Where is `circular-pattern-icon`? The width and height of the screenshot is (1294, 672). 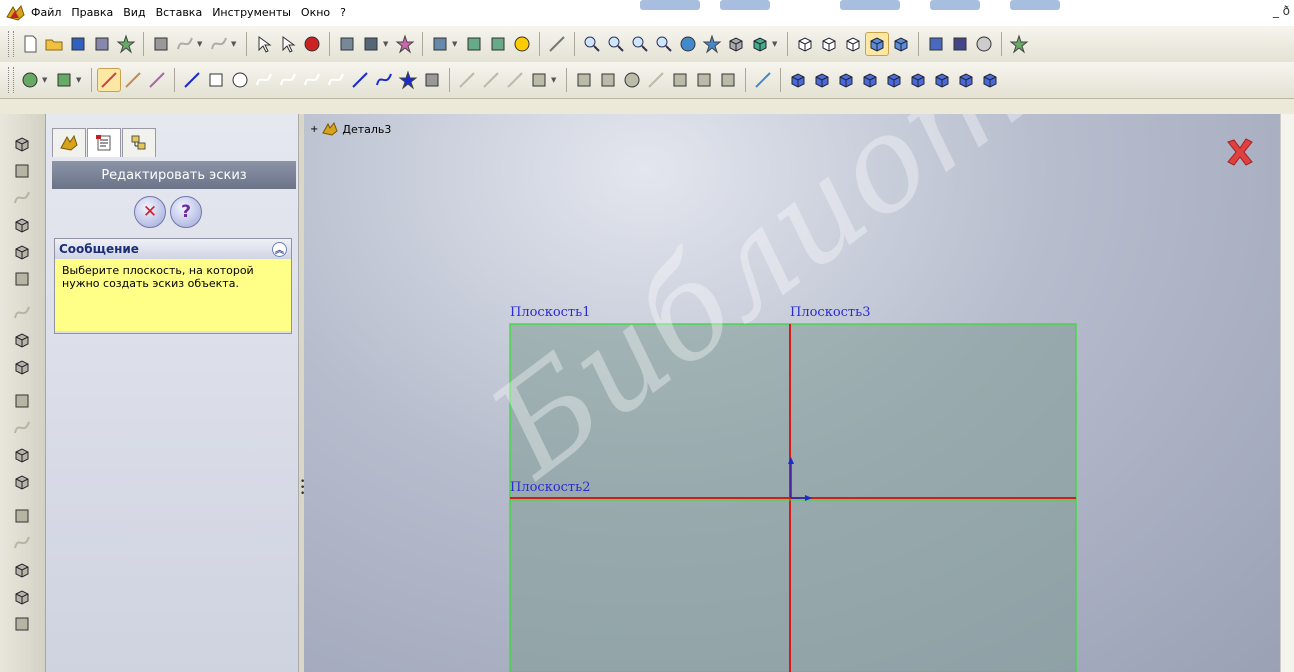 circular-pattern-icon is located at coordinates (632, 80).